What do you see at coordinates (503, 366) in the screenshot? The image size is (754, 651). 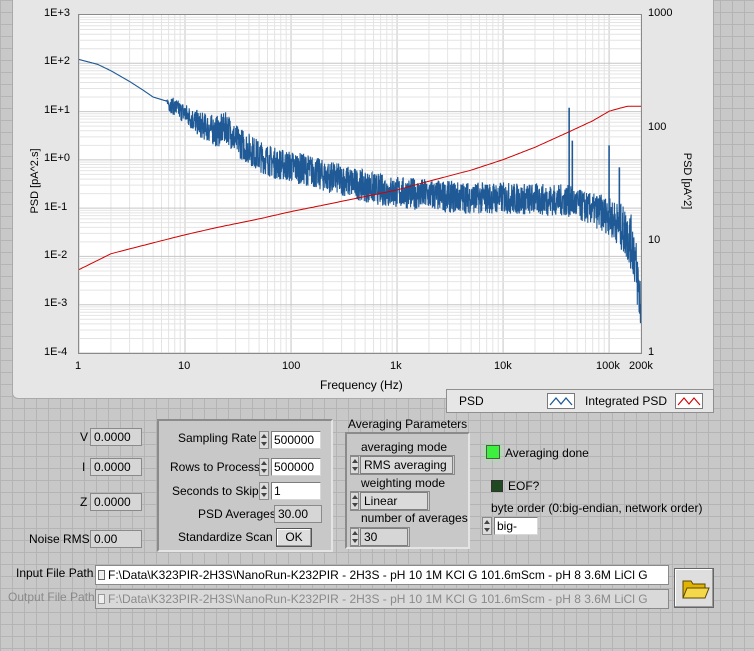 I see `x-tick: 10k` at bounding box center [503, 366].